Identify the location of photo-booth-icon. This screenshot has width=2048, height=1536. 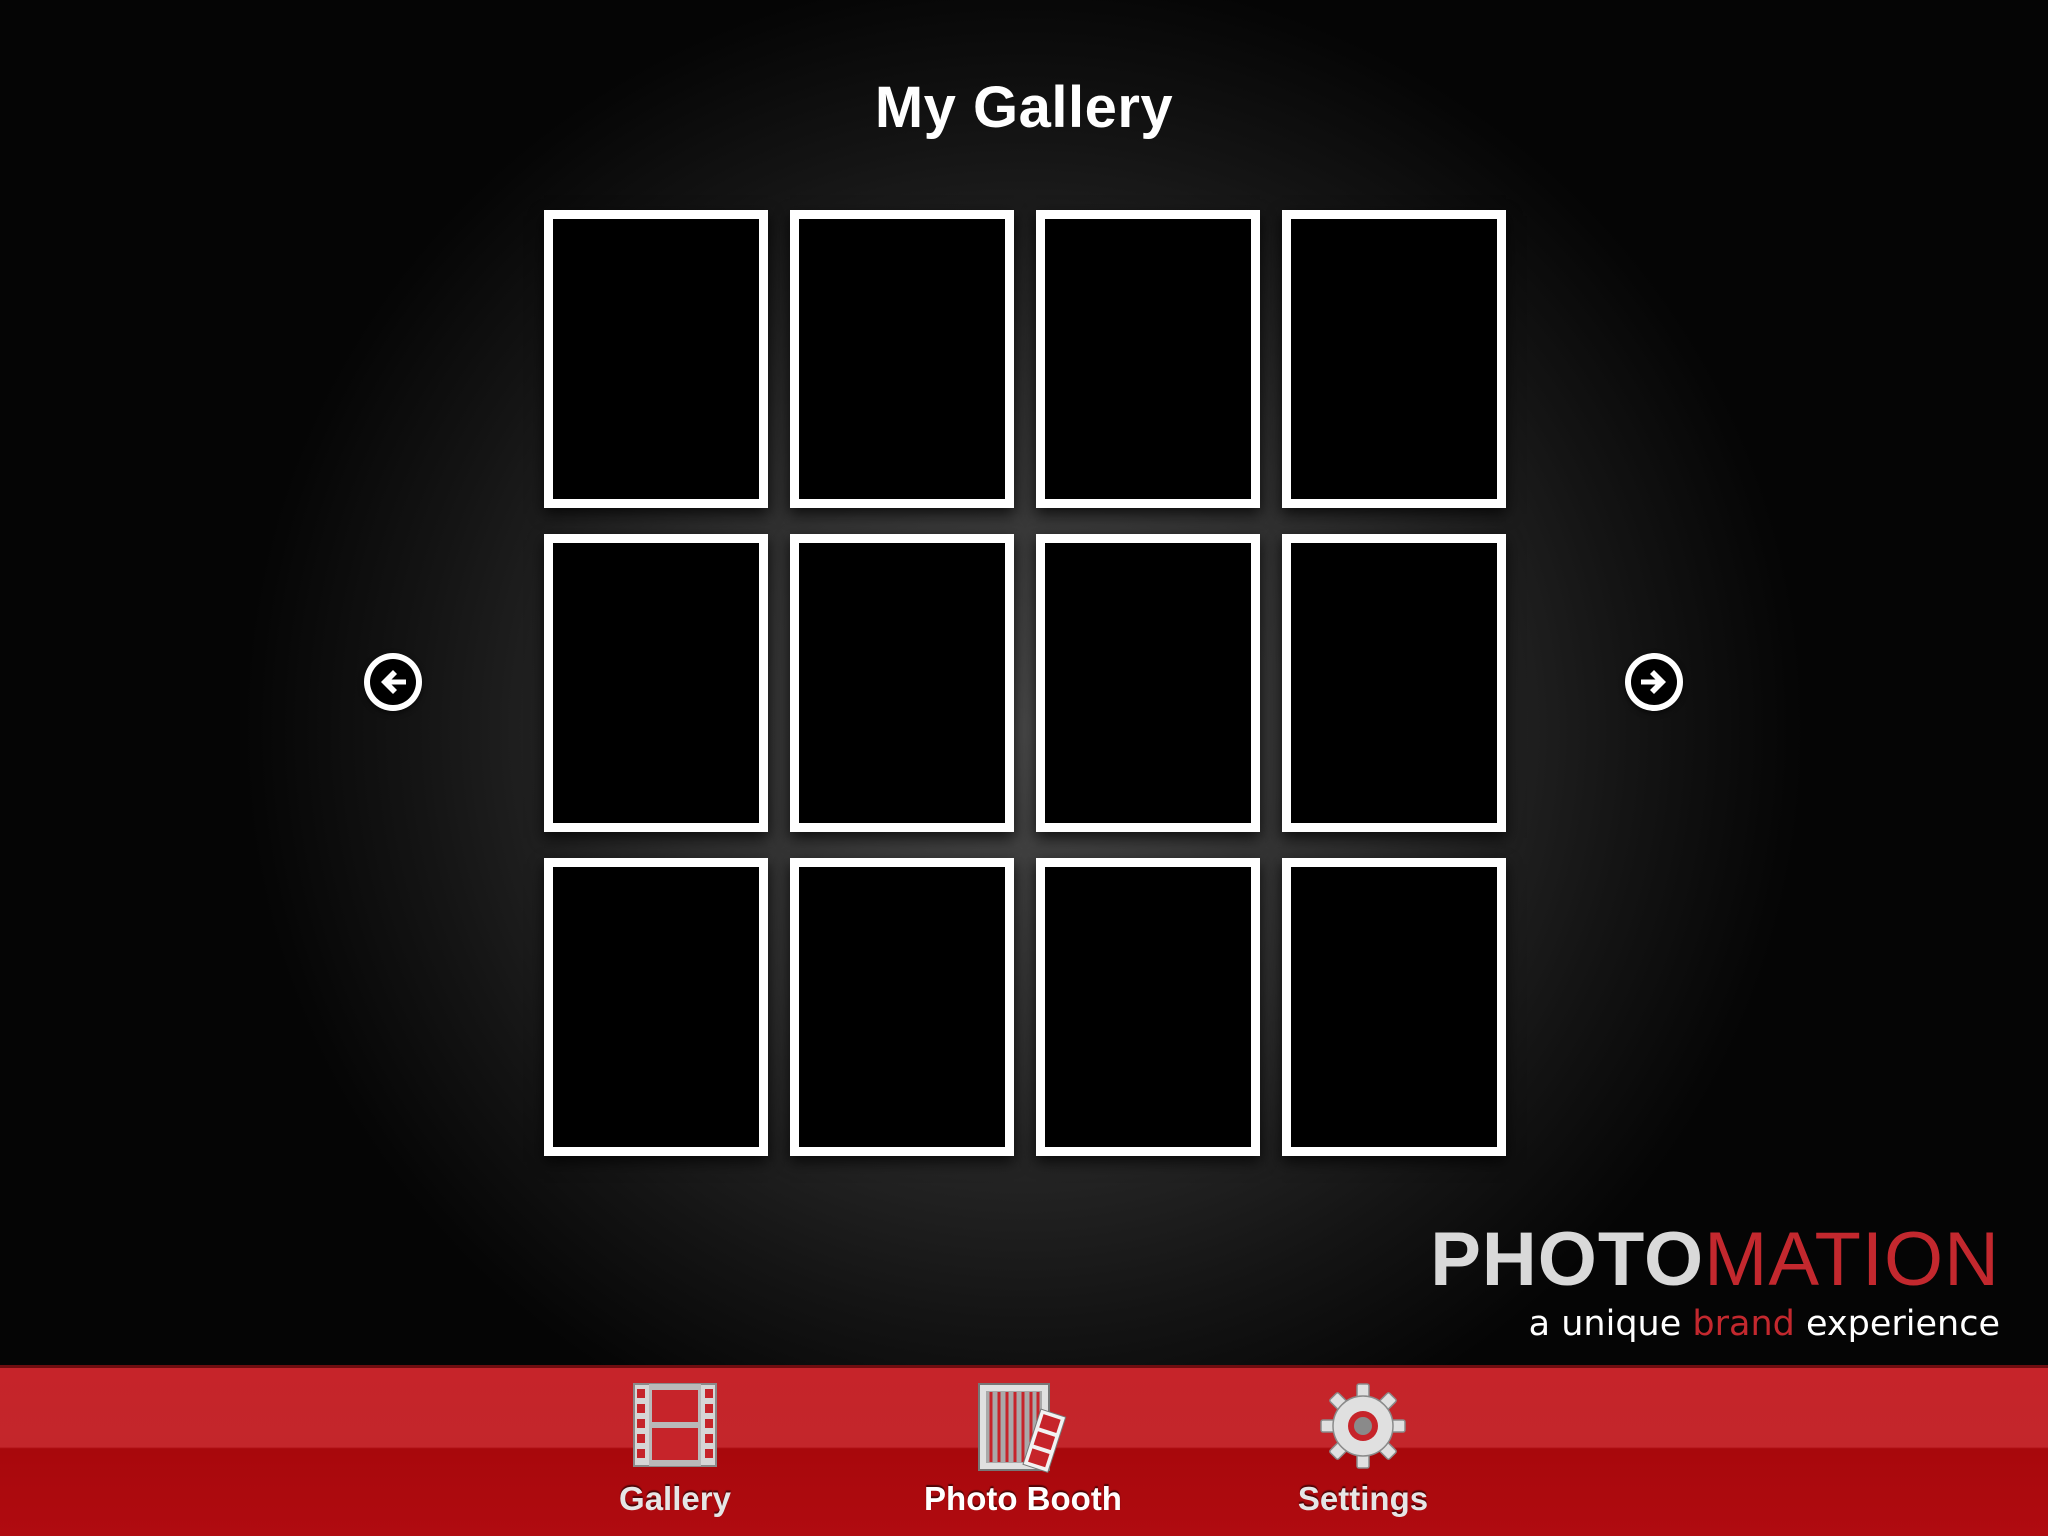
(1023, 1430).